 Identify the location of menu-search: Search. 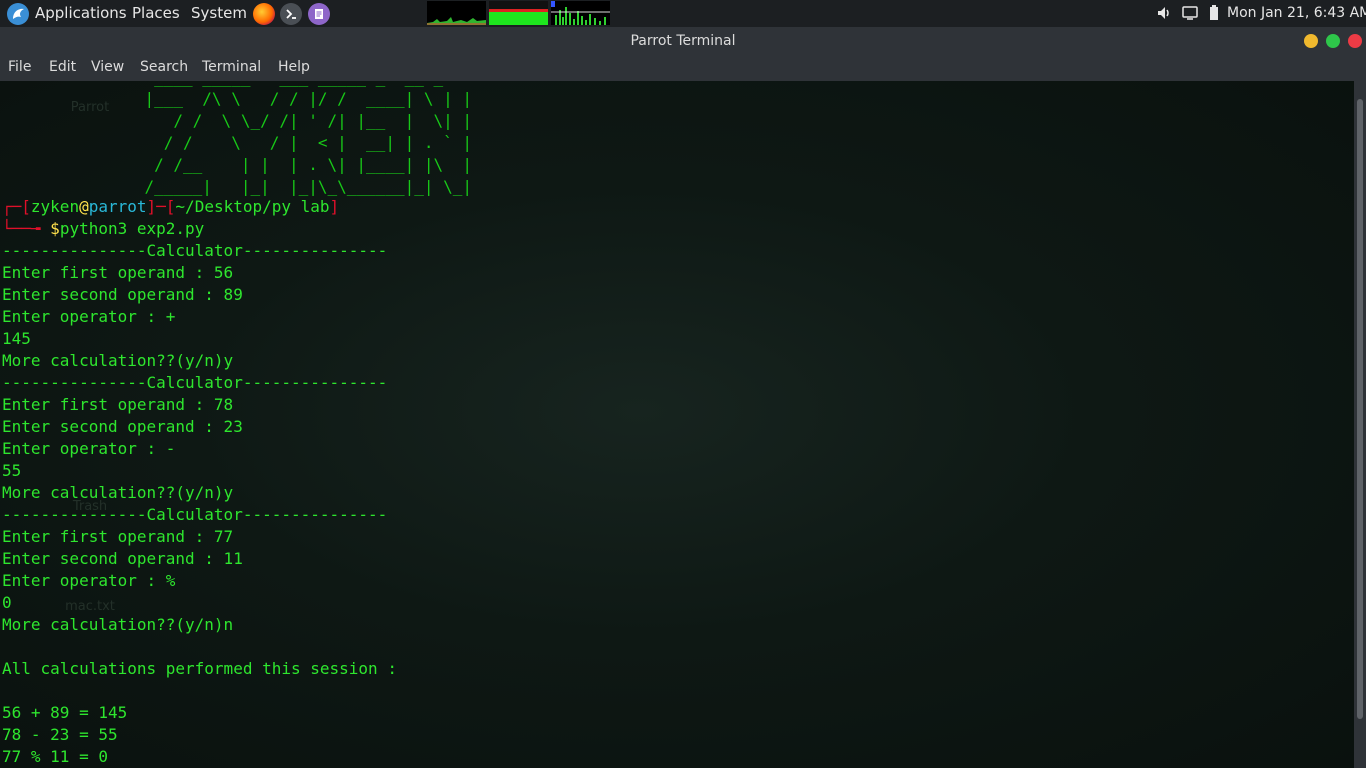
(164, 67).